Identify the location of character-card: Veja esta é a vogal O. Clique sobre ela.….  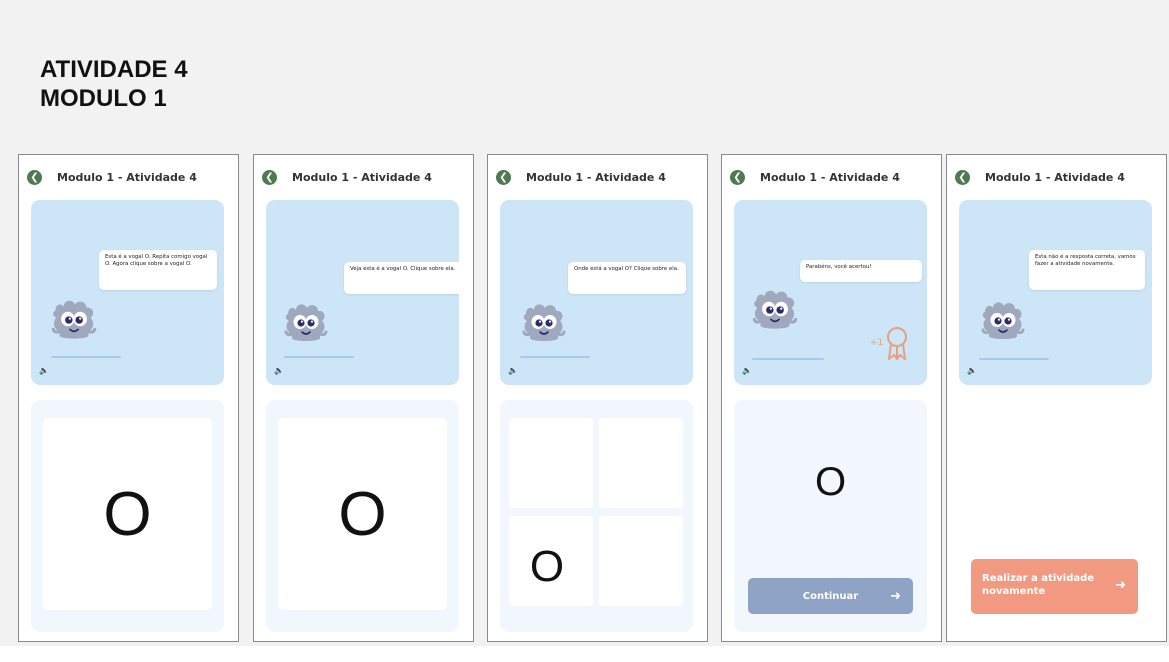
(362, 292).